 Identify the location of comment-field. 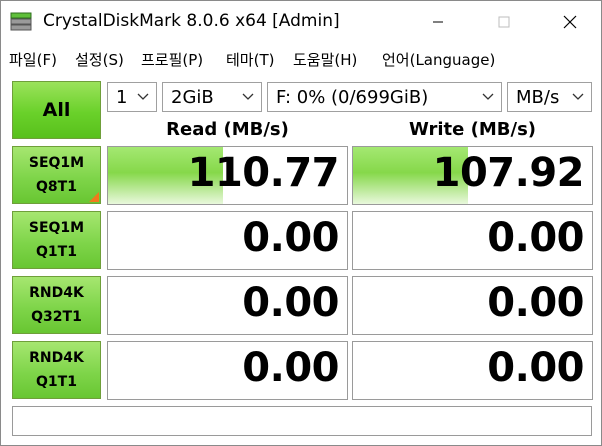
(302, 421).